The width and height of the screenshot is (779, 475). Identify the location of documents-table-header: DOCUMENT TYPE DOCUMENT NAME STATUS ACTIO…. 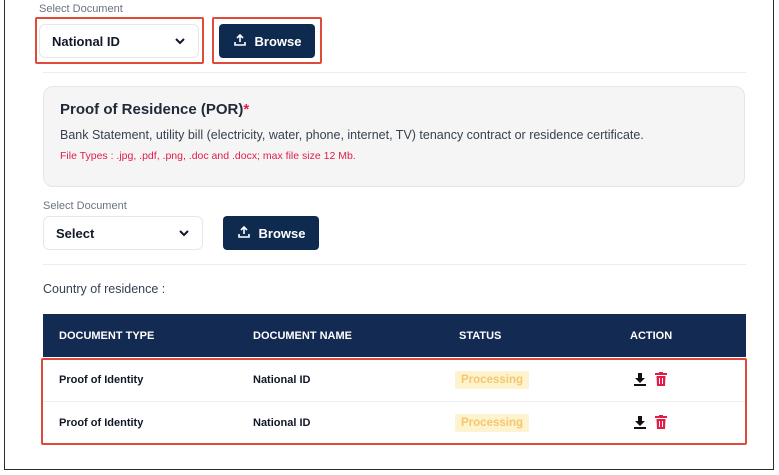
(394, 335).